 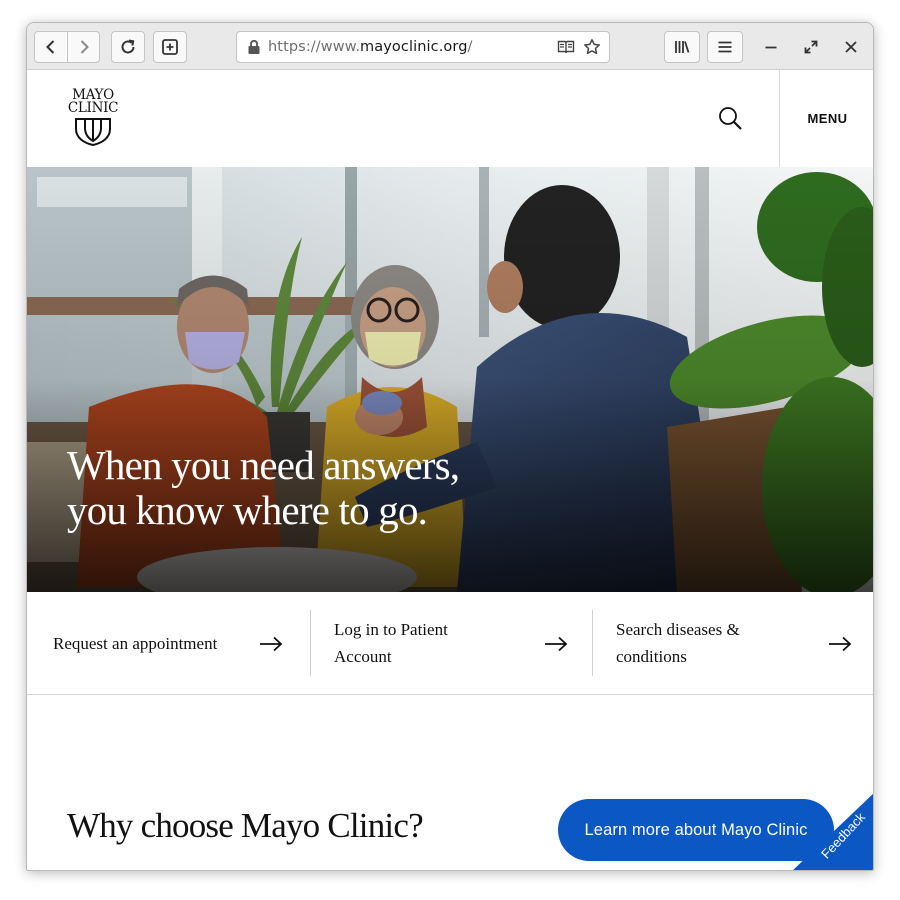 I want to click on browser-toolbar: https://www.mayoclinic.org/, so click(x=450, y=46).